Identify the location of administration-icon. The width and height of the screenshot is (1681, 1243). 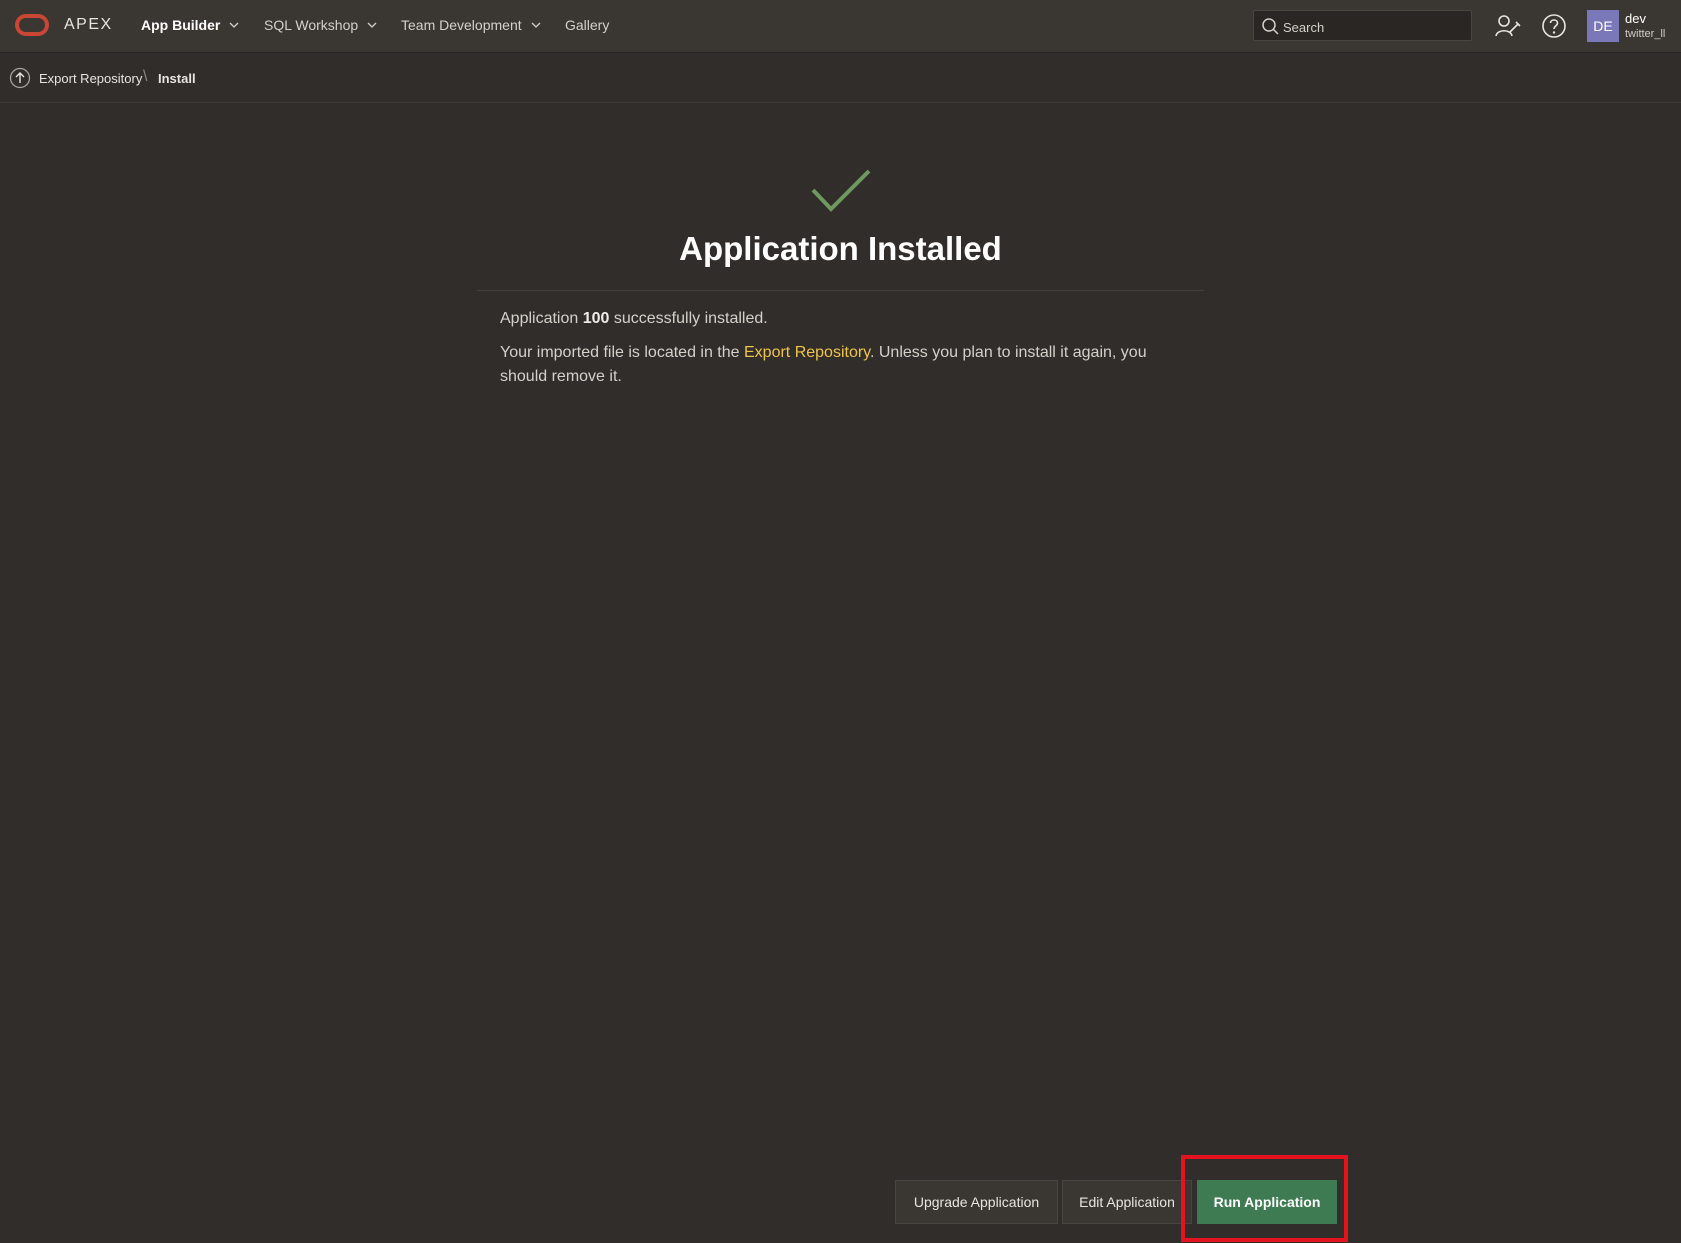
(1507, 26).